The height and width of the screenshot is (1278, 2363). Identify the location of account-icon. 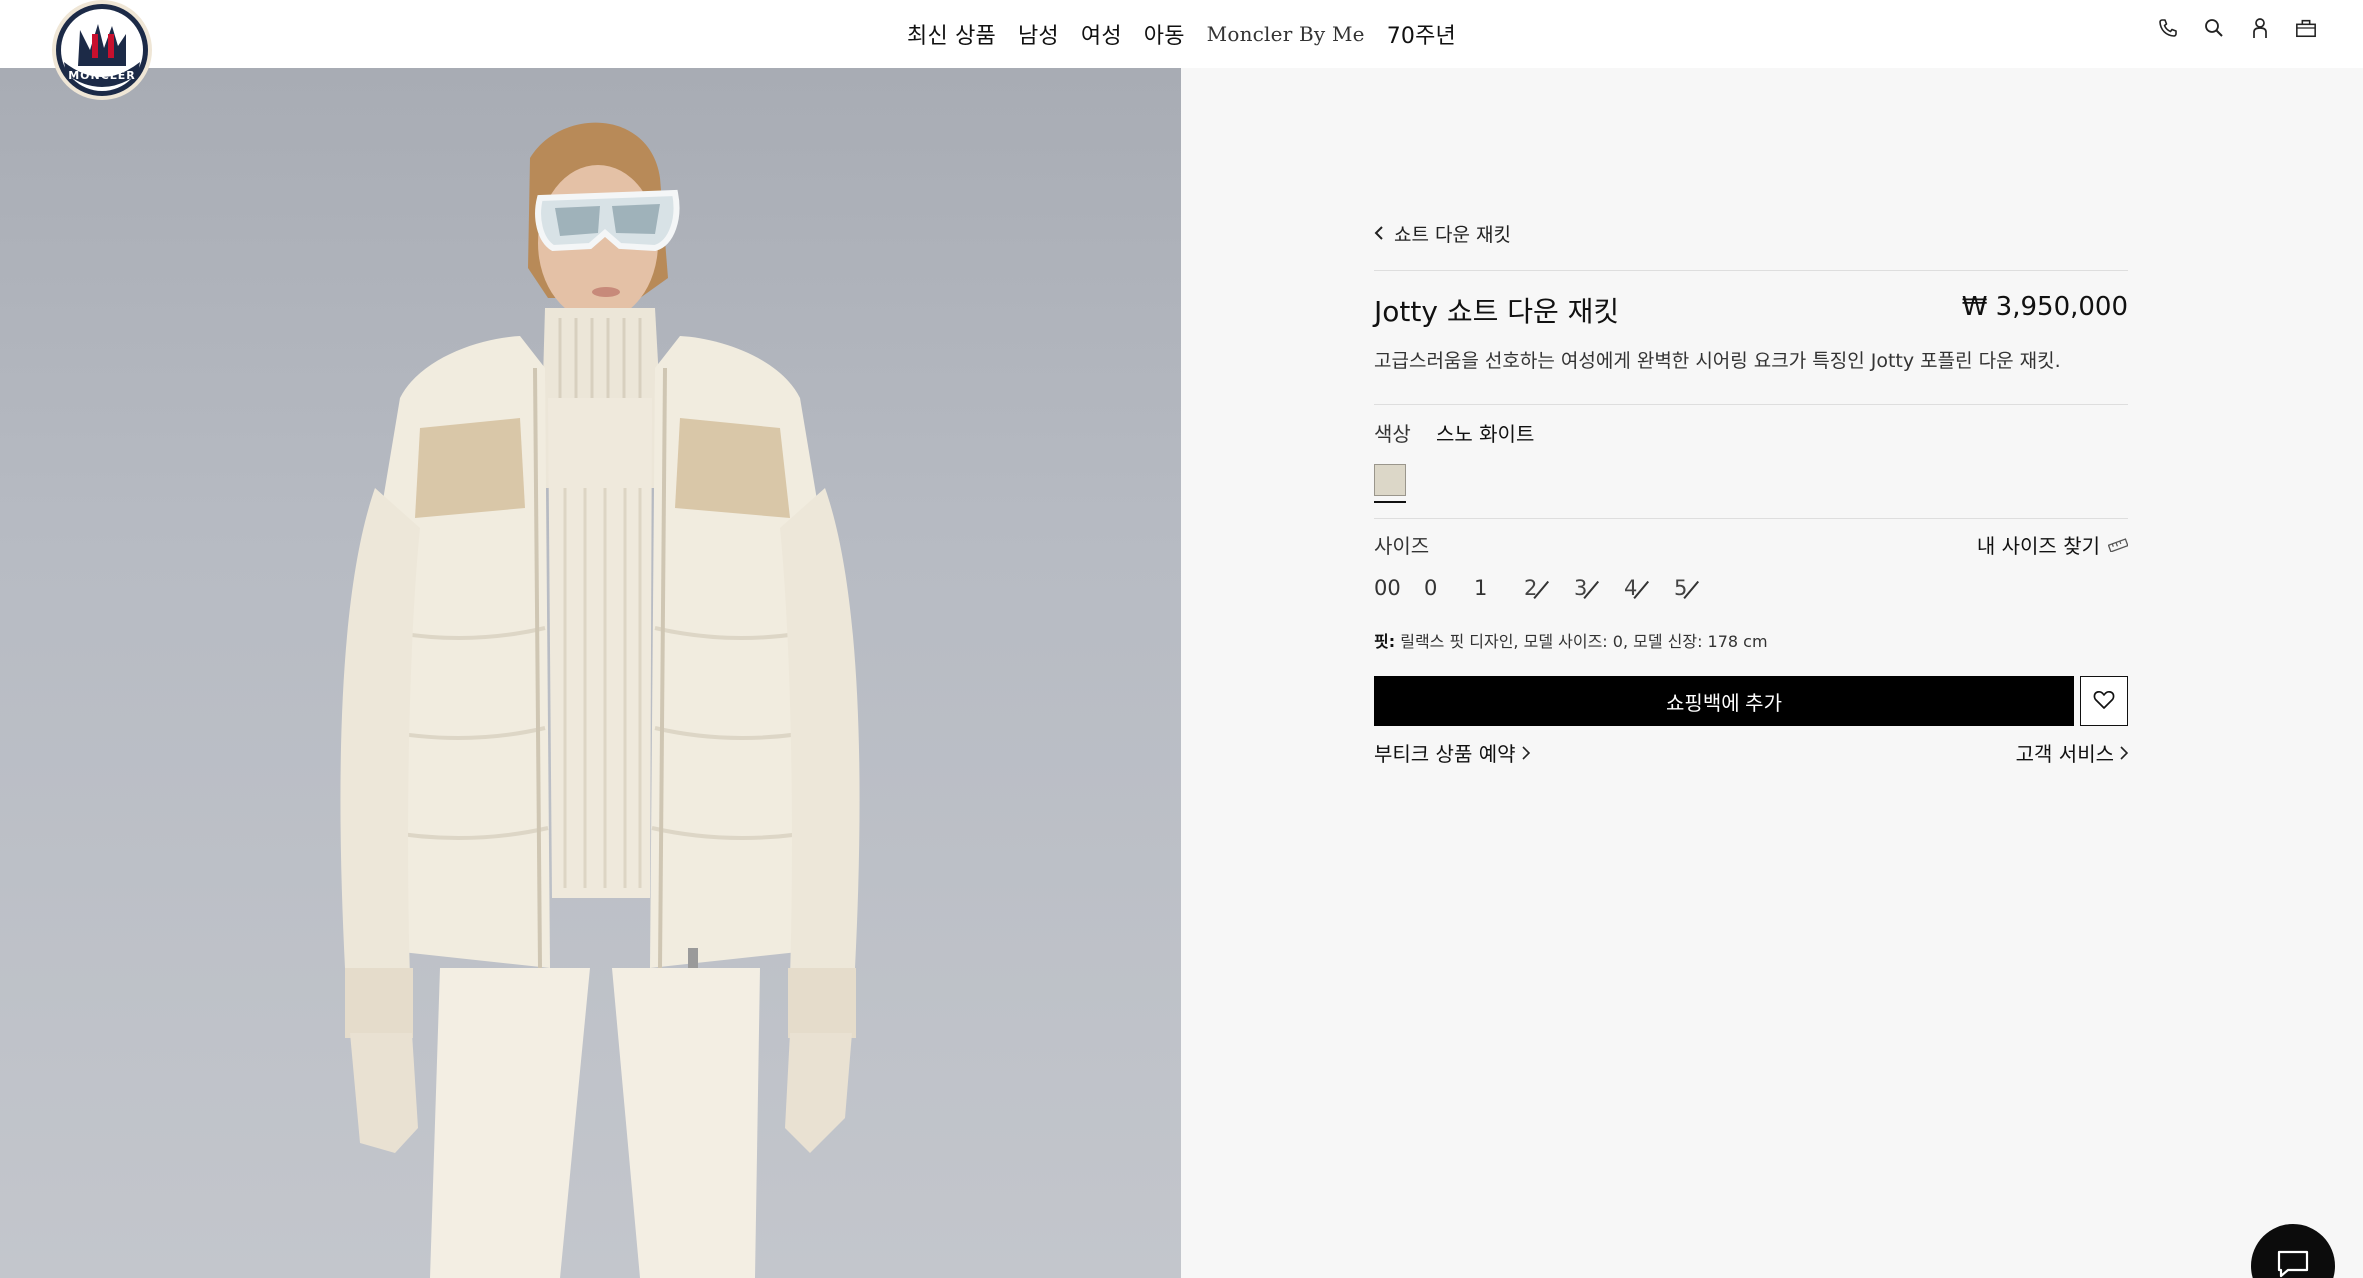
(2260, 28).